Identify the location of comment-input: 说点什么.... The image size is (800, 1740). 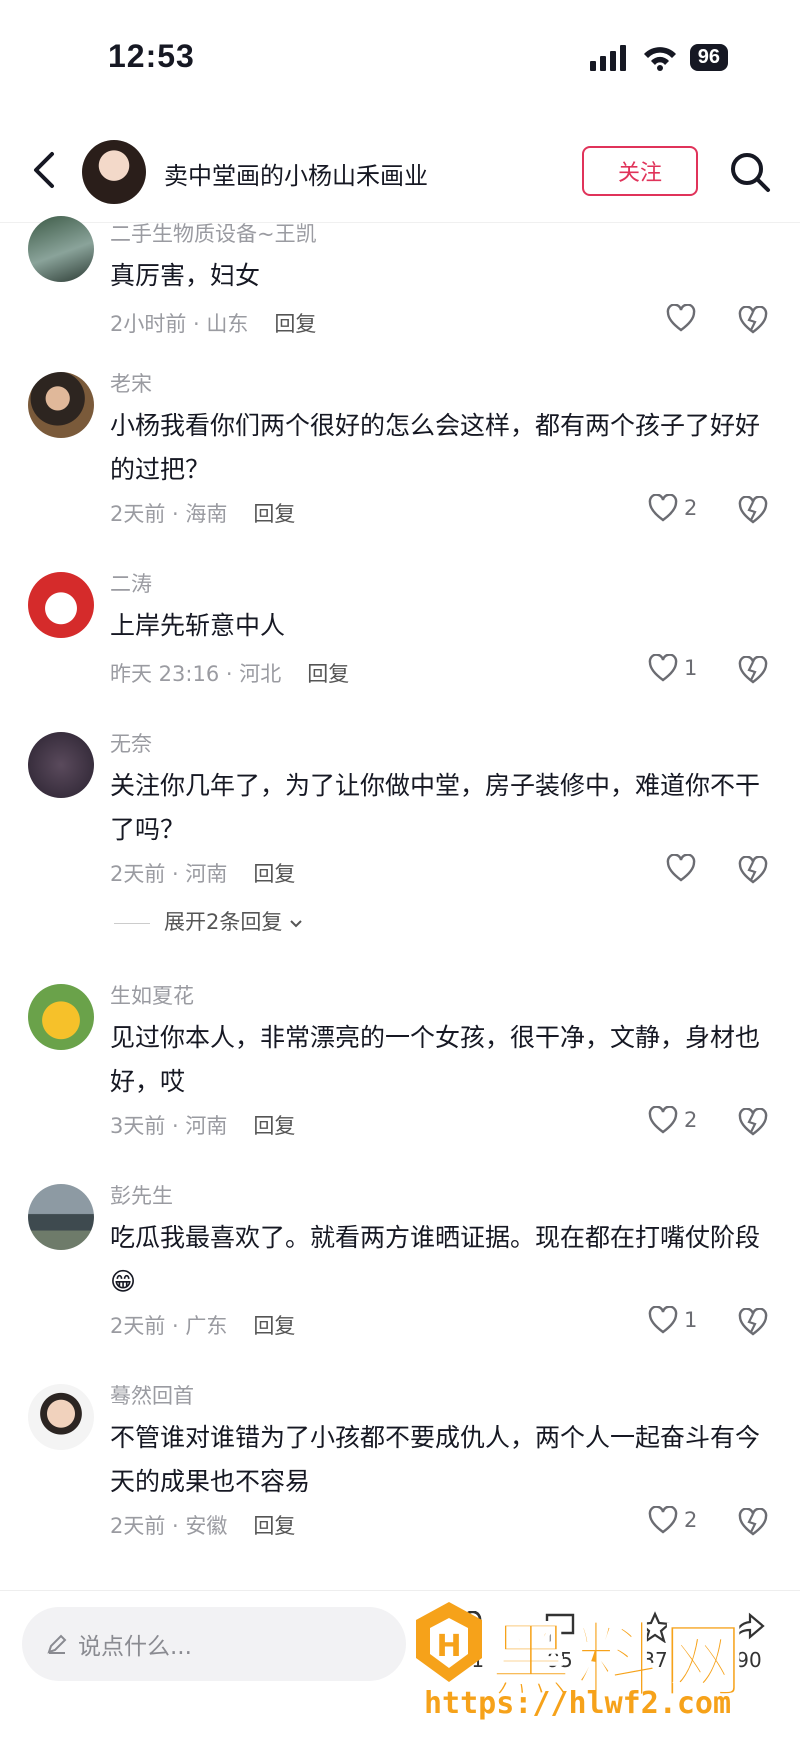
(214, 1644).